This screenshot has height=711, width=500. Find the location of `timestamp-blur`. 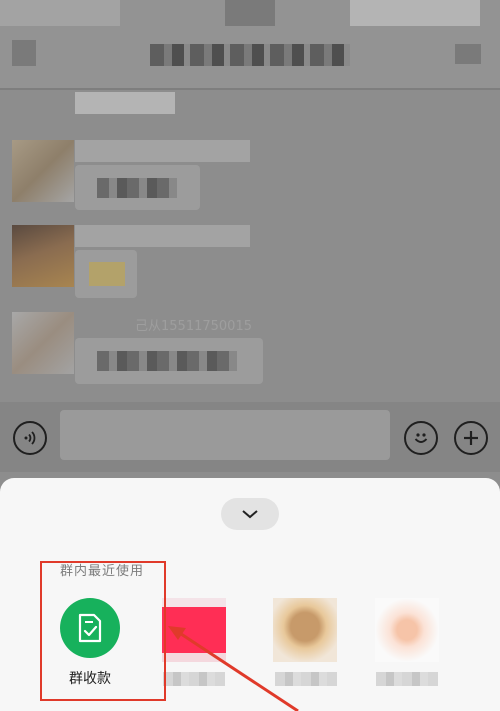

timestamp-blur is located at coordinates (125, 103).